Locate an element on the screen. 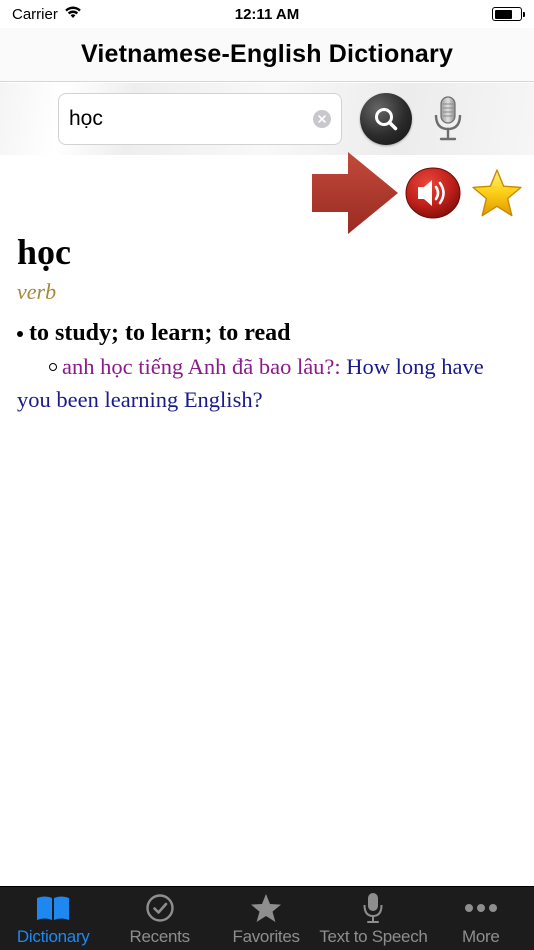 This screenshot has width=534, height=950. clock-check-icon is located at coordinates (160, 908).